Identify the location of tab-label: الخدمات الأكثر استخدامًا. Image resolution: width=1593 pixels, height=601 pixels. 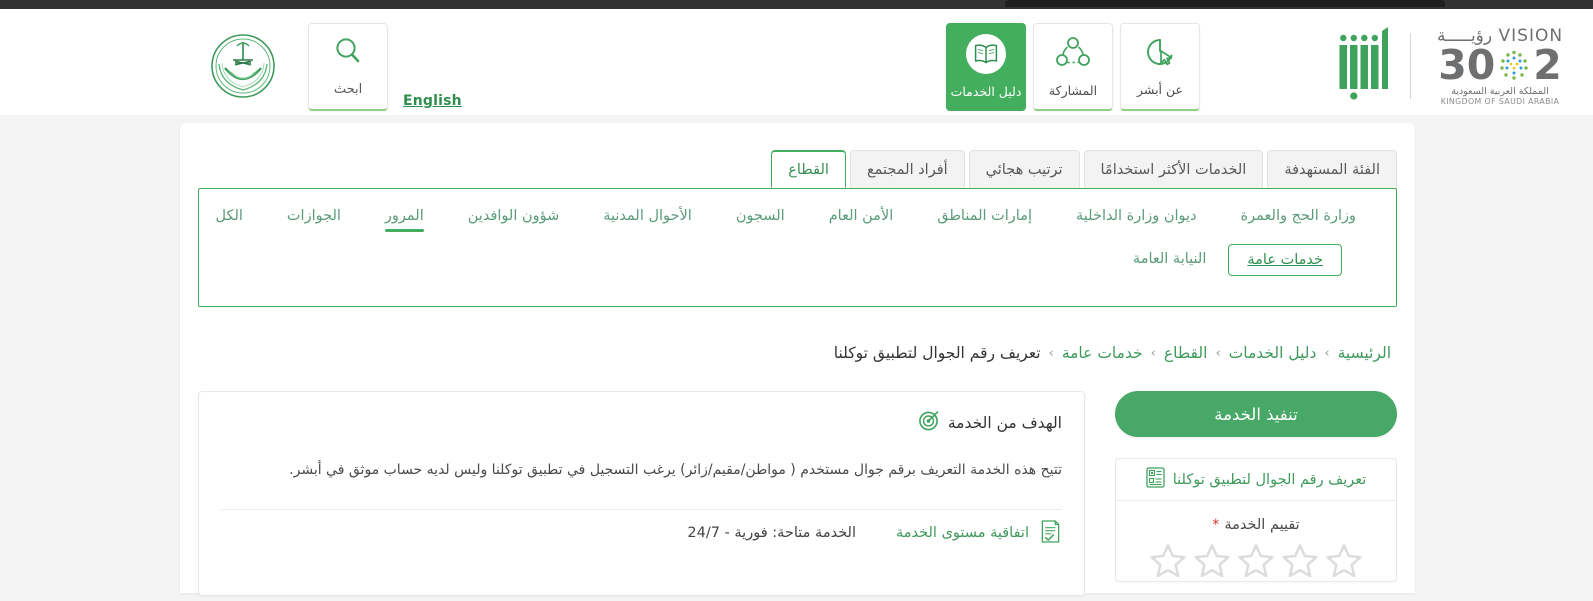
(1173, 169).